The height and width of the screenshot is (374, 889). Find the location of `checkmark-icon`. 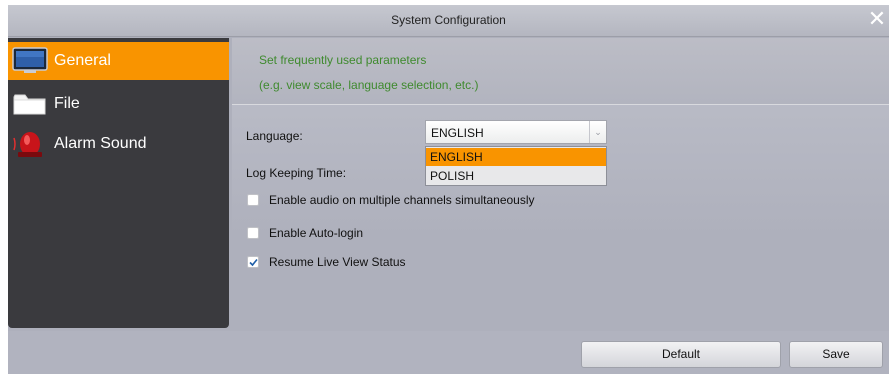

checkmark-icon is located at coordinates (253, 262).